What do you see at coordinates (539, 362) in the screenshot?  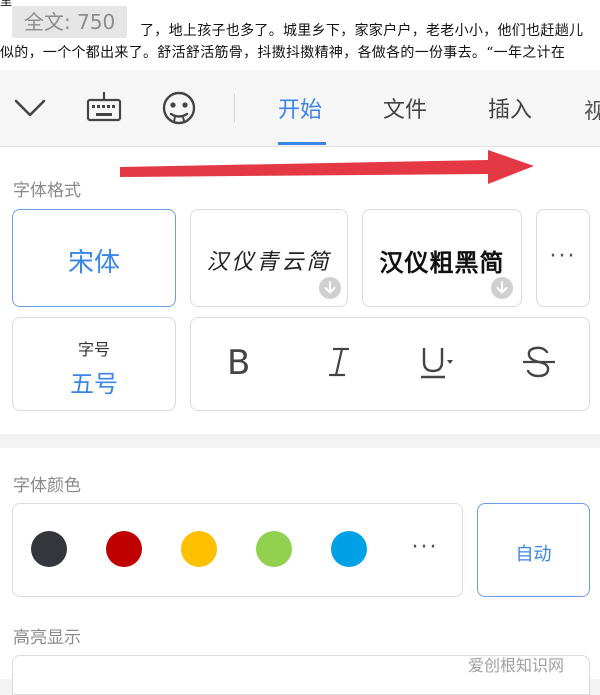 I see `strikethrough-icon` at bounding box center [539, 362].